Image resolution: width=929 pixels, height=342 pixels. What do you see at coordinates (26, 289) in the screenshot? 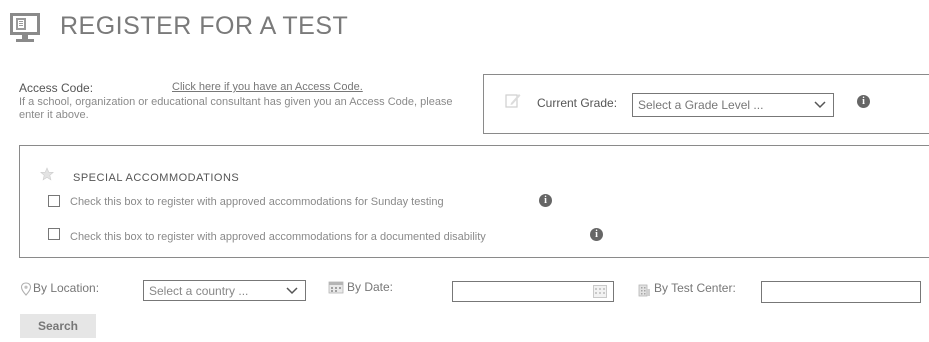
I see `location-pin-icon` at bounding box center [26, 289].